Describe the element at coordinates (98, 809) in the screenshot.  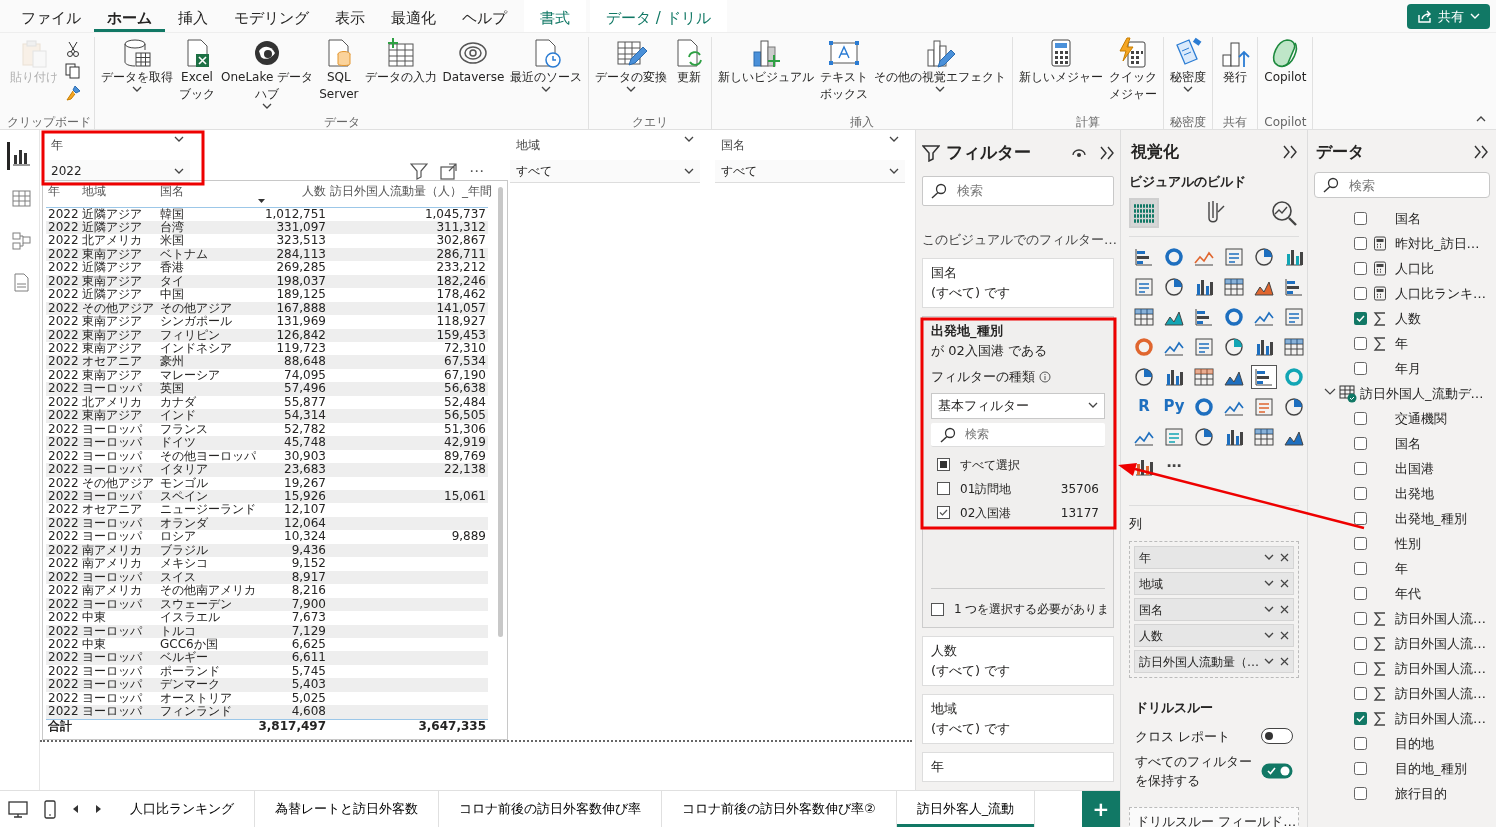
I see `next-icon` at that location.